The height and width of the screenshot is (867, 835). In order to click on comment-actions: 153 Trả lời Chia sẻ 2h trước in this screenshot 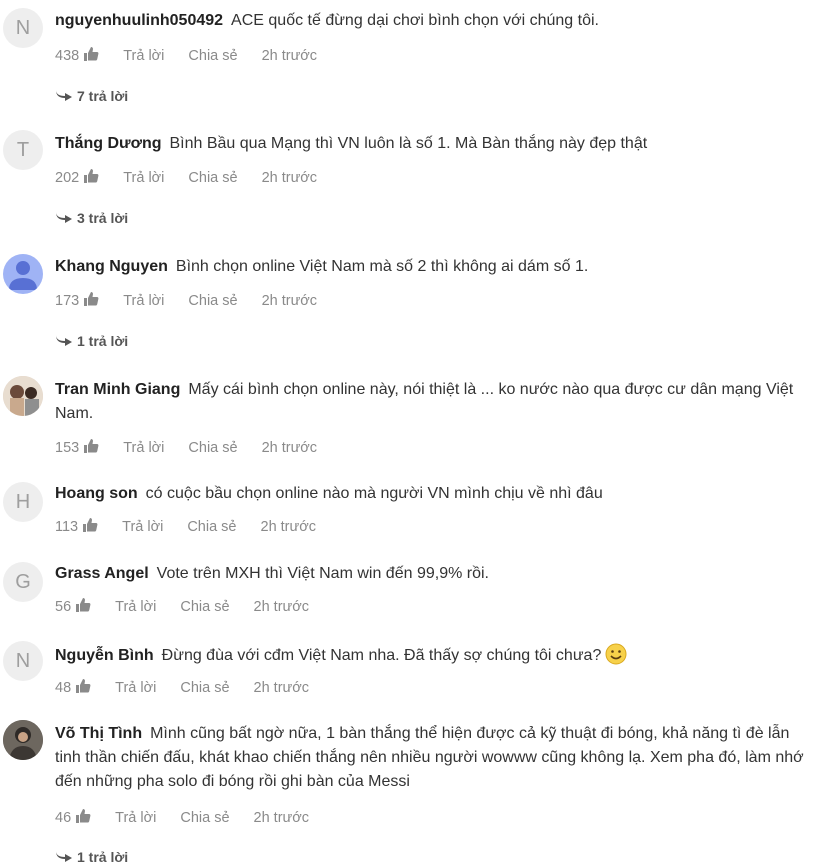, I will do `click(186, 448)`.